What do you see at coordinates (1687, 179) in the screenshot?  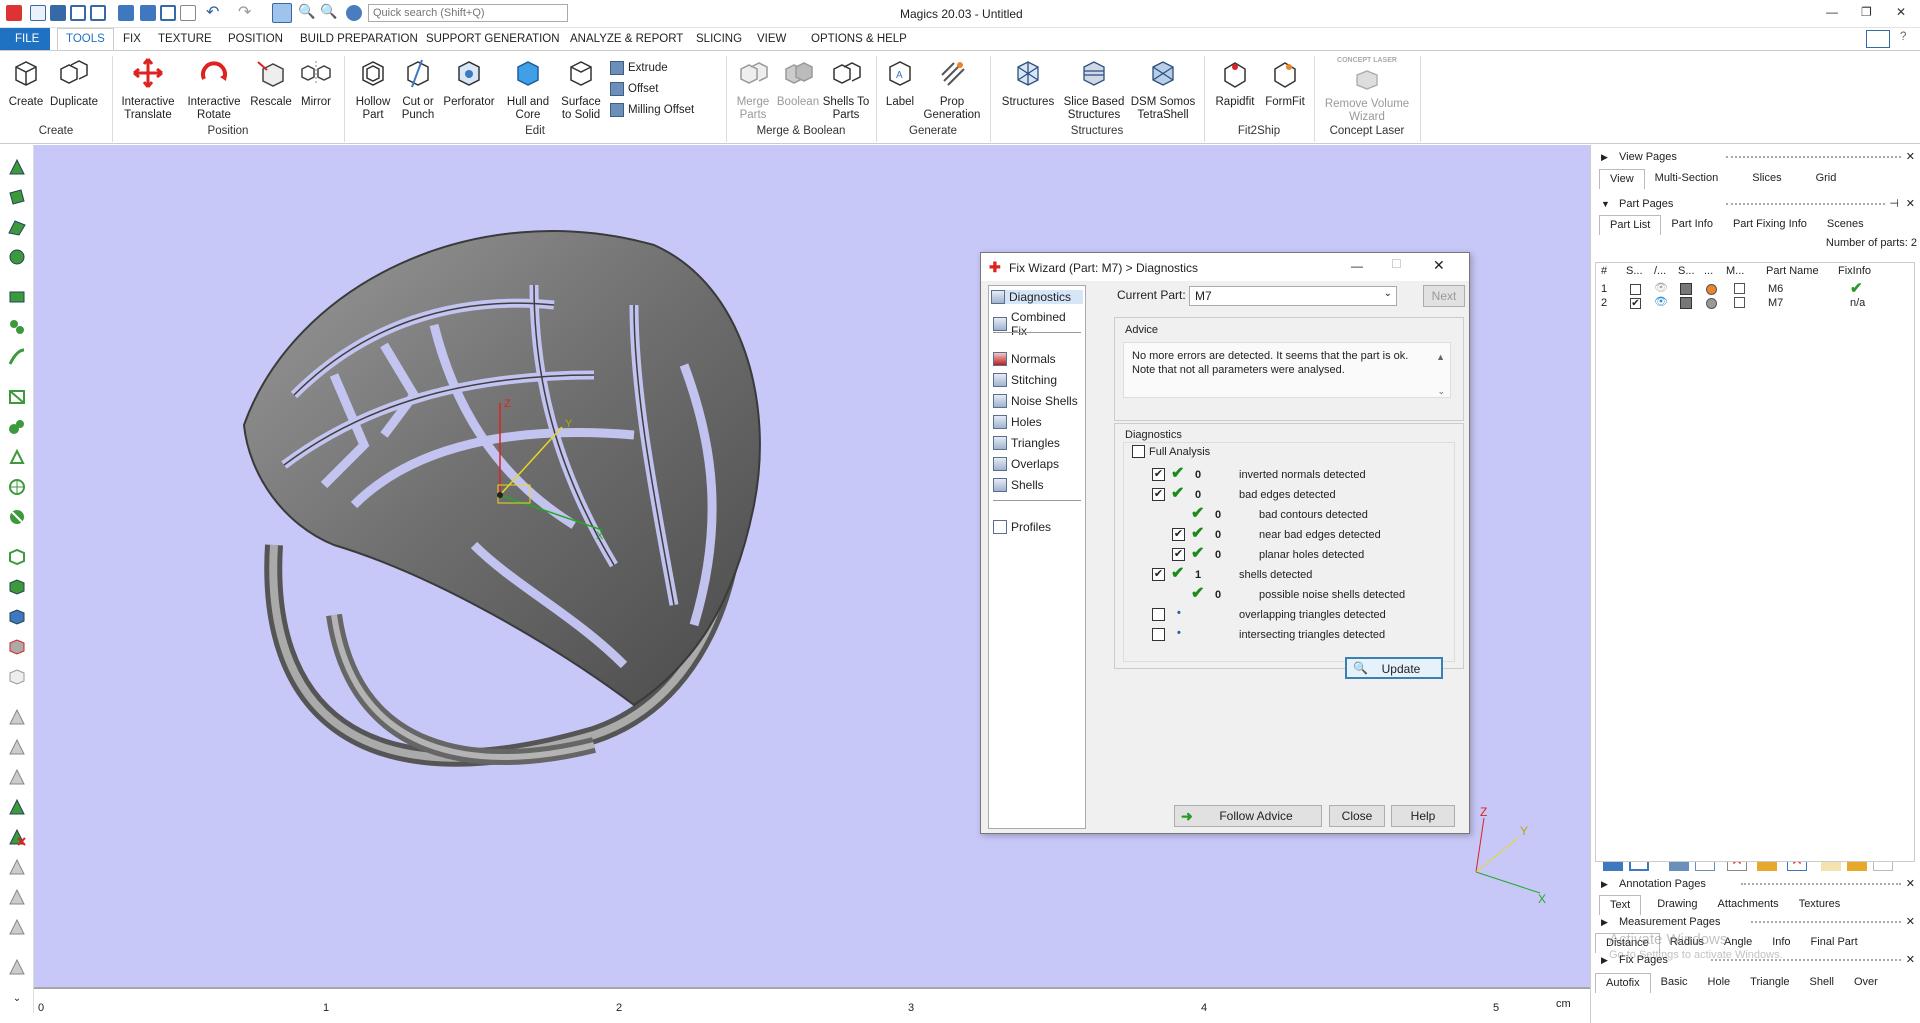 I see `tab-multi-section: Multi-Section` at bounding box center [1687, 179].